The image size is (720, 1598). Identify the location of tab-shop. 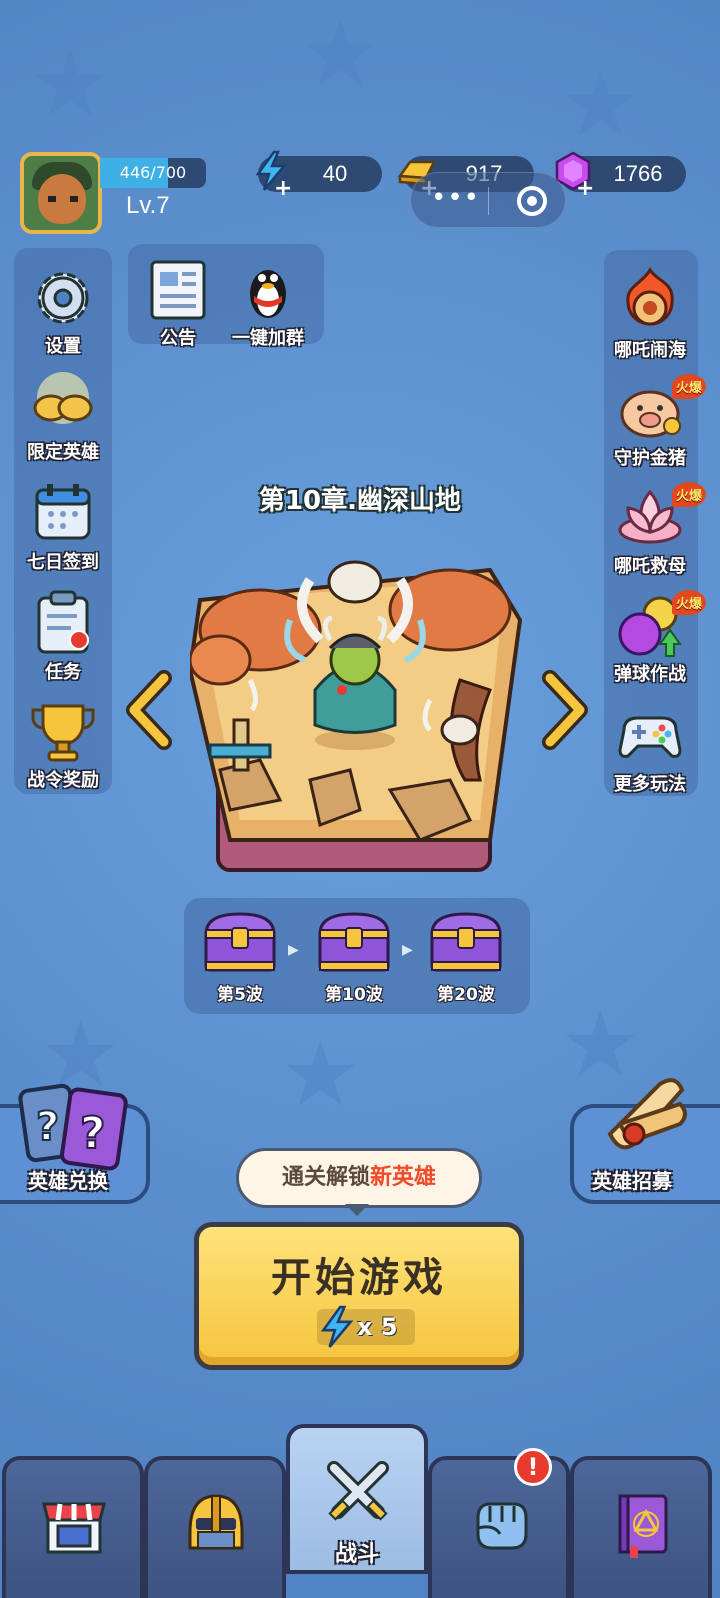
(73, 1527).